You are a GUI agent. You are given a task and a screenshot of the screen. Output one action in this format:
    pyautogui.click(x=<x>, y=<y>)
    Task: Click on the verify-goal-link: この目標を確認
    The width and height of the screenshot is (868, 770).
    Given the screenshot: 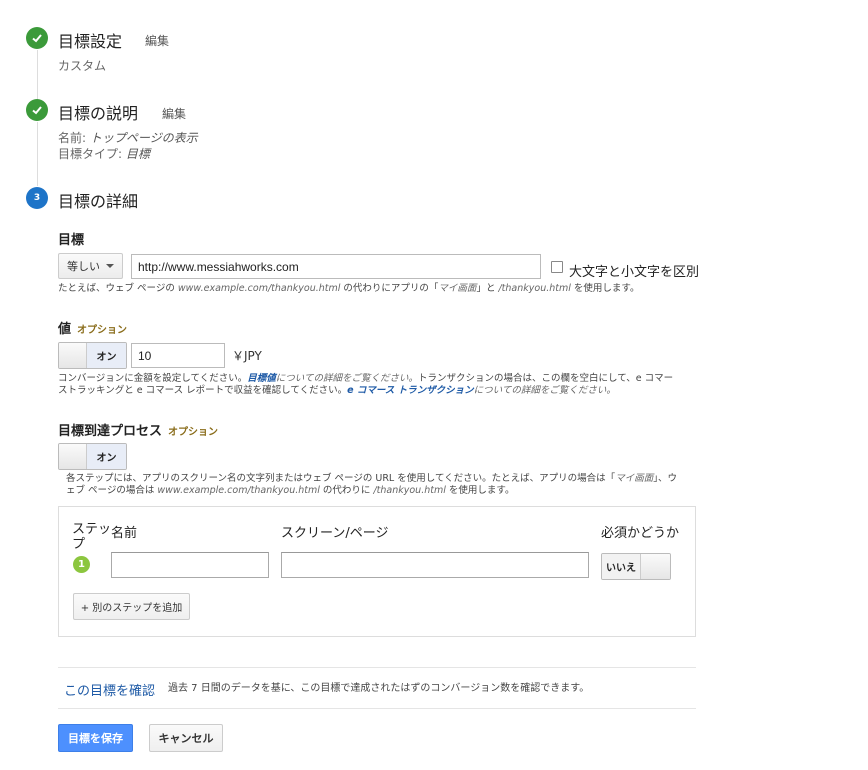 What is the action you would take?
    pyautogui.click(x=109, y=689)
    